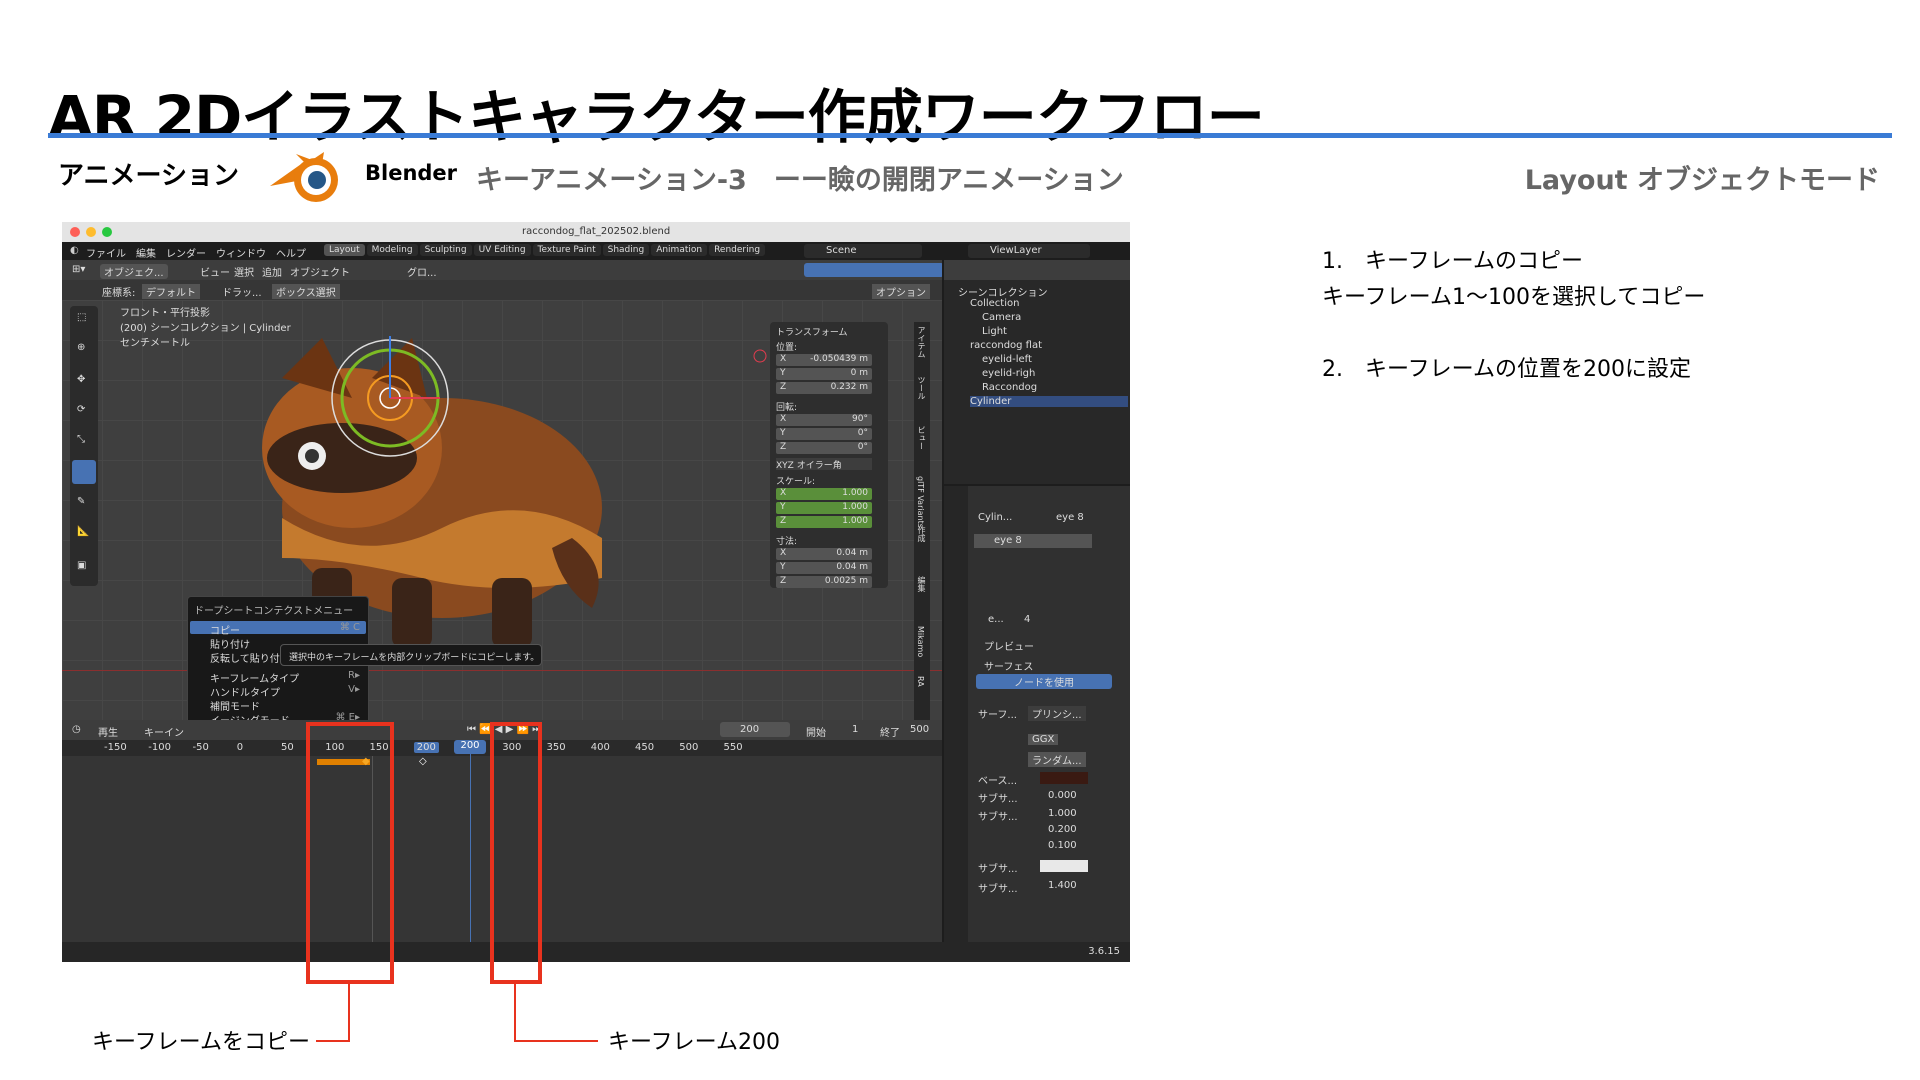  What do you see at coordinates (901, 291) in the screenshot?
I see `options-button: オプション` at bounding box center [901, 291].